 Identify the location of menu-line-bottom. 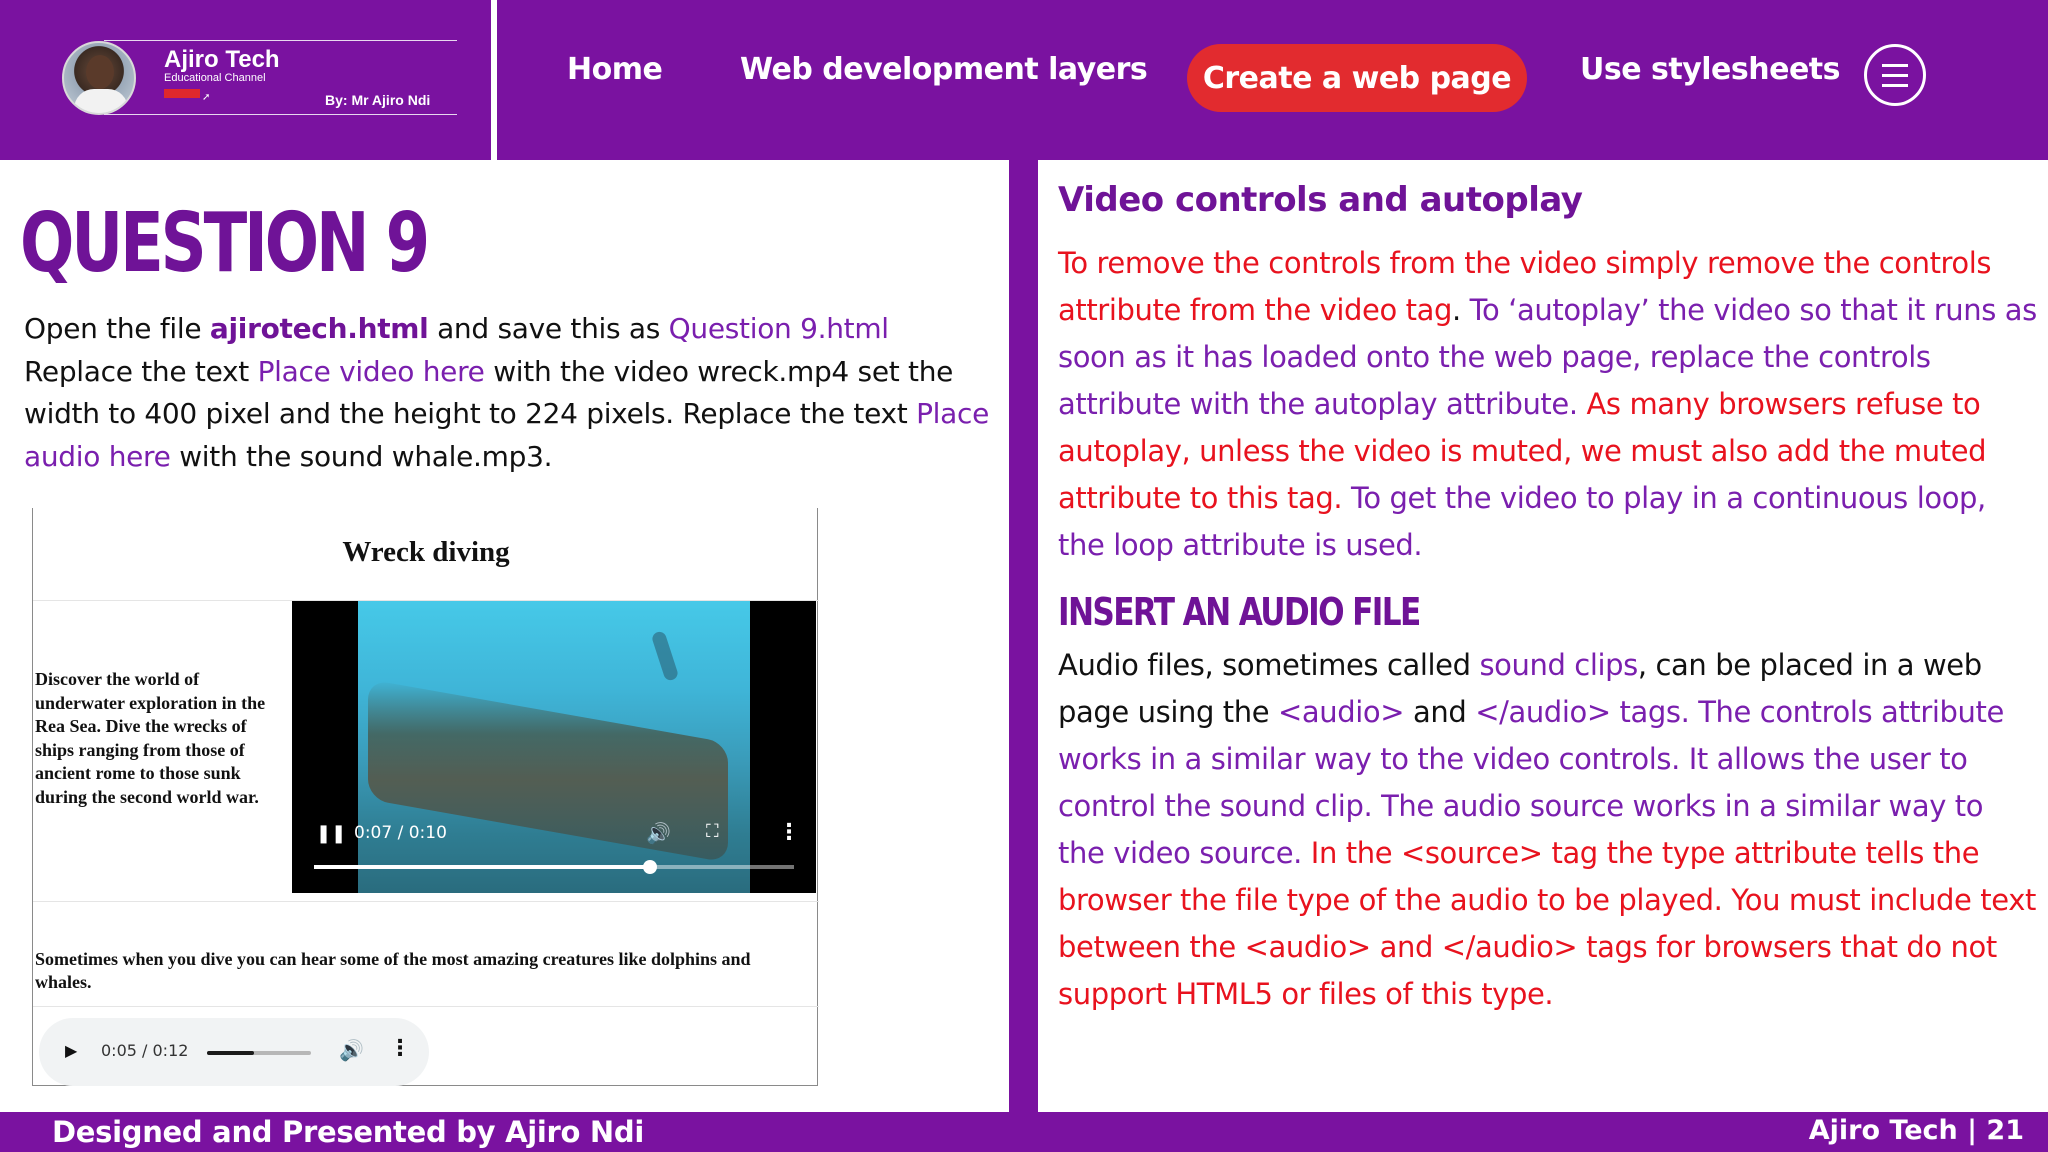
(1895, 85).